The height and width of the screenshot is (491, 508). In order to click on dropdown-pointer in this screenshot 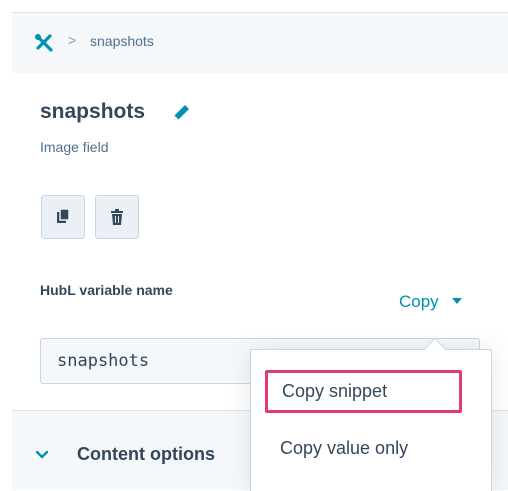, I will do `click(435, 343)`.